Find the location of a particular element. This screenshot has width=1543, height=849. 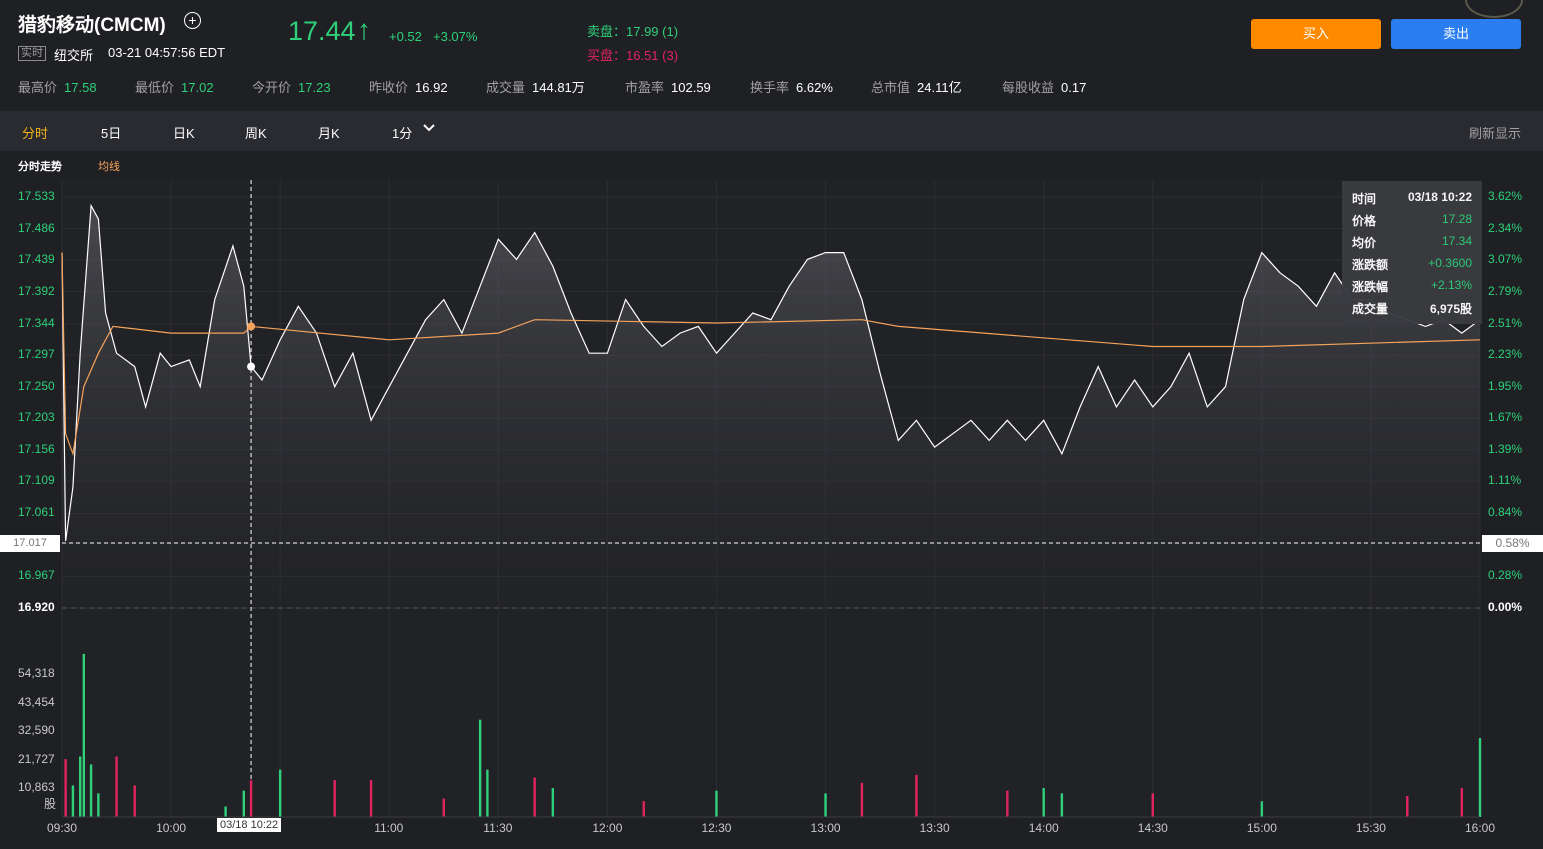

price-tick-label: 16.967 is located at coordinates (36, 575).